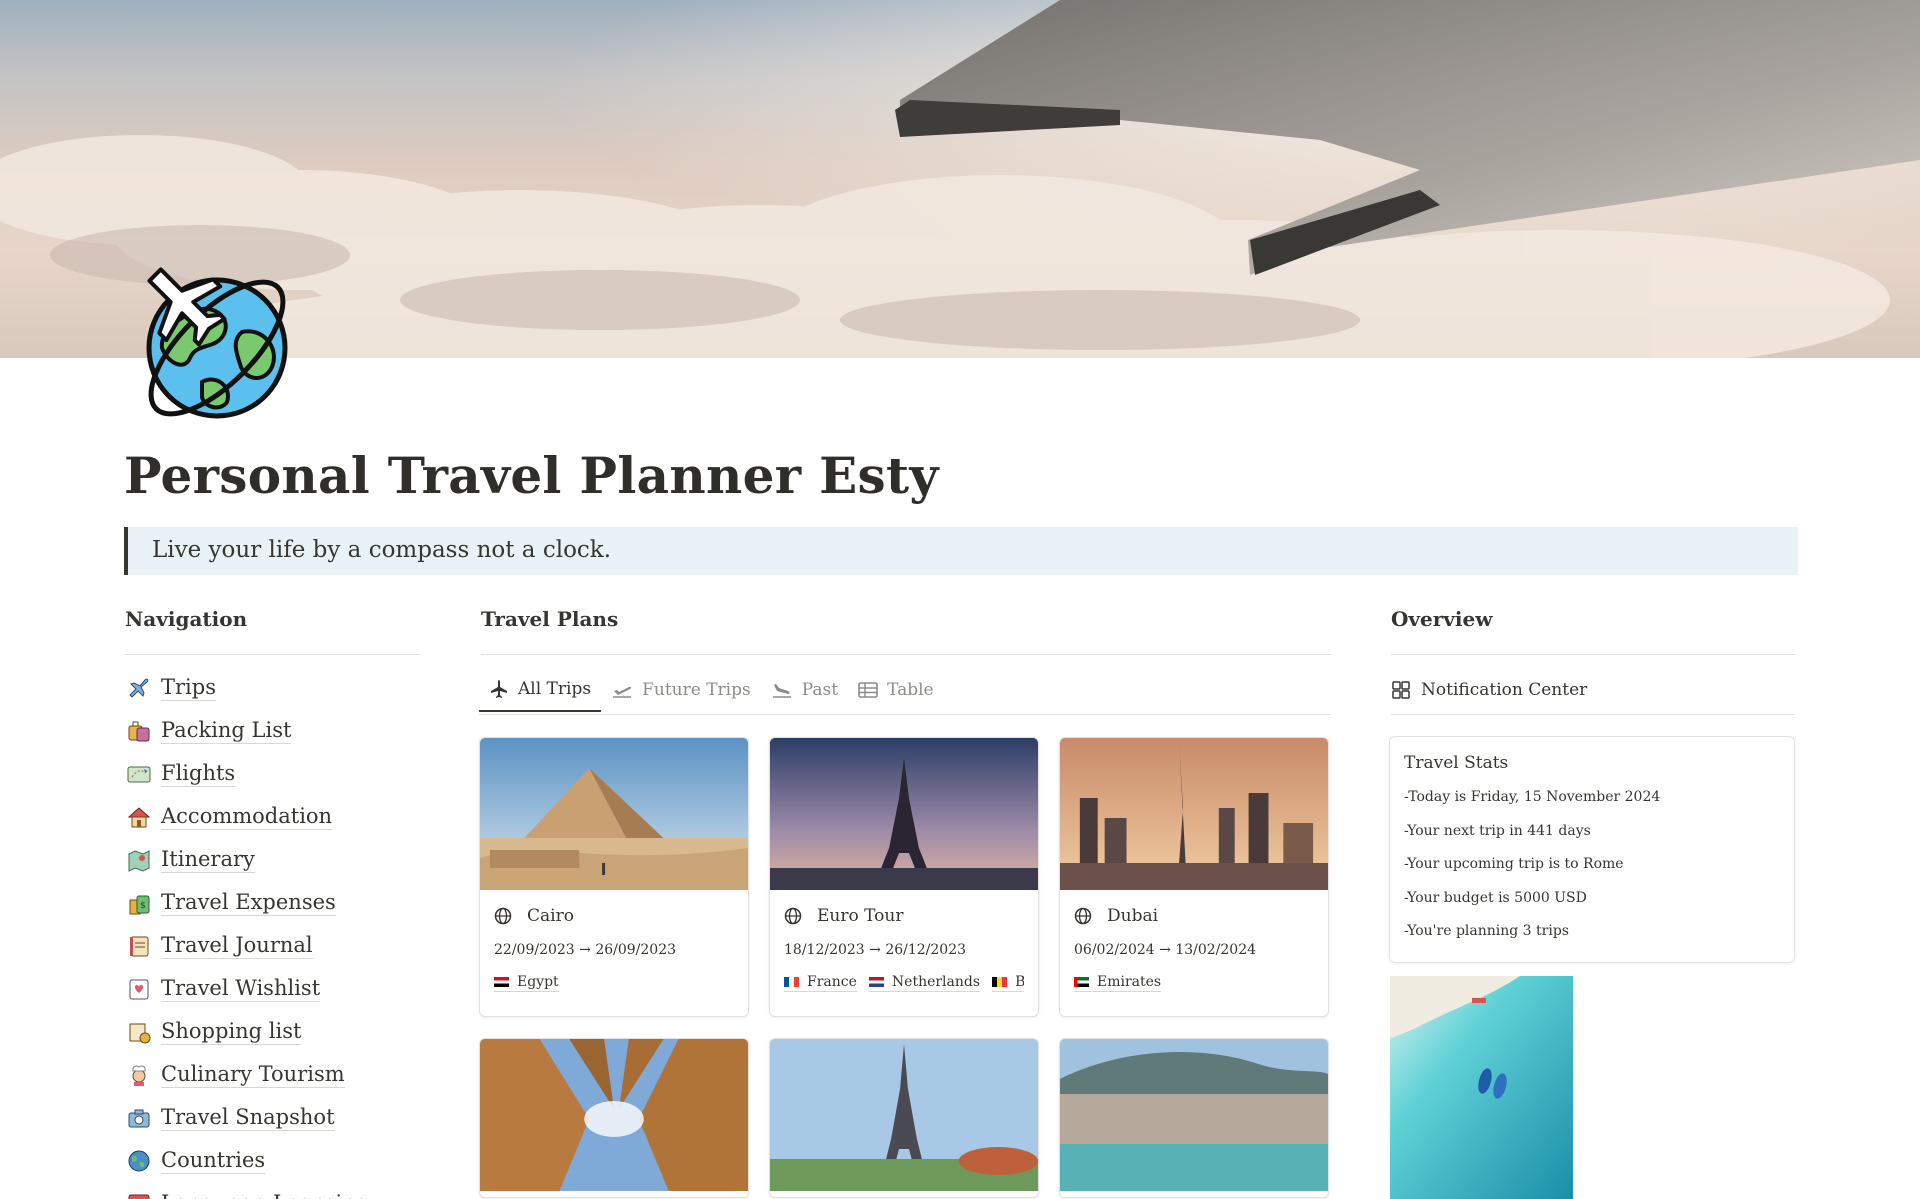 The width and height of the screenshot is (1920, 1199). What do you see at coordinates (139, 1118) in the screenshot?
I see `camera-icon` at bounding box center [139, 1118].